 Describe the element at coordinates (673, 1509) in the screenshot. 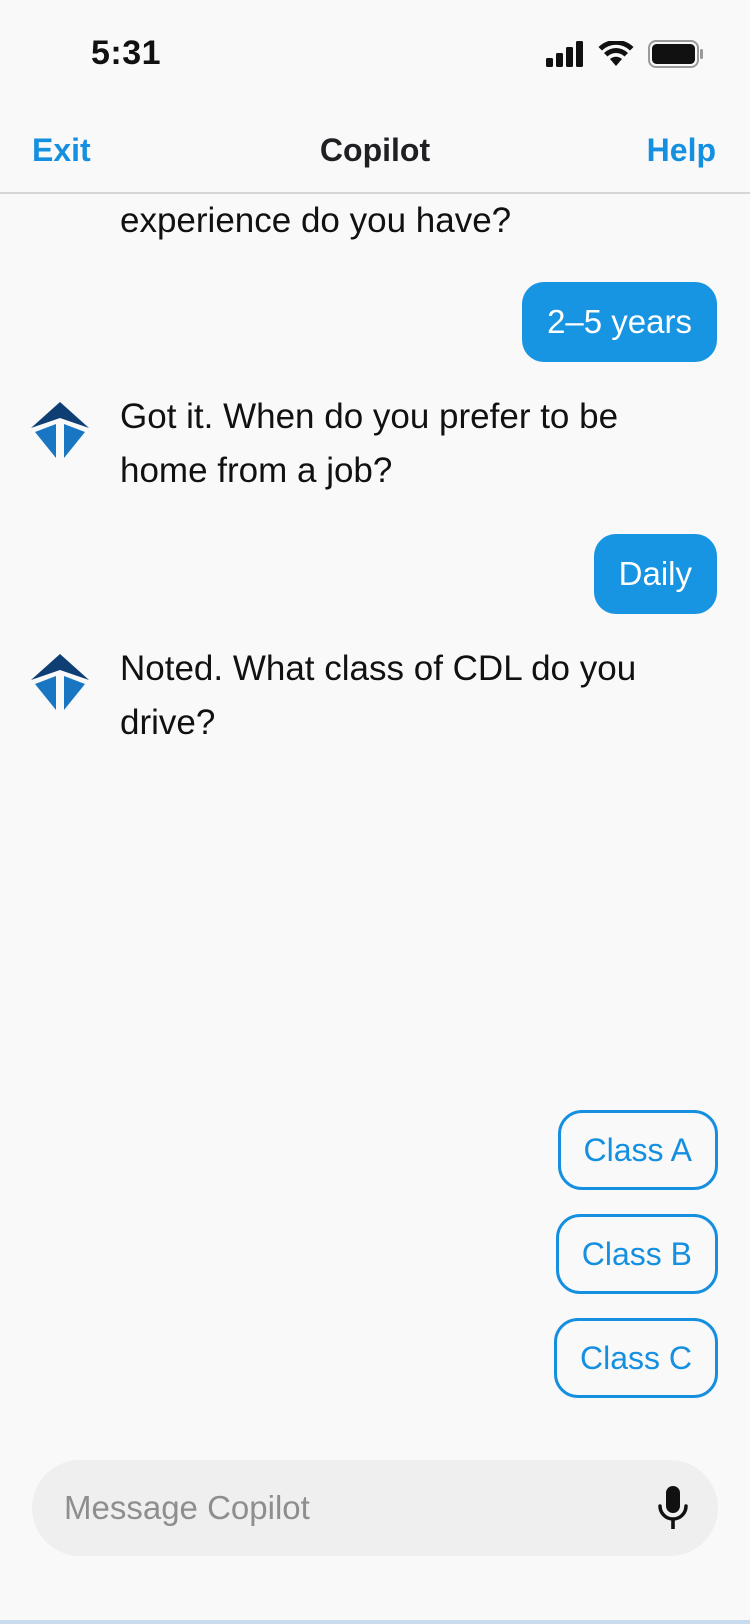

I see `microphone-icon` at that location.